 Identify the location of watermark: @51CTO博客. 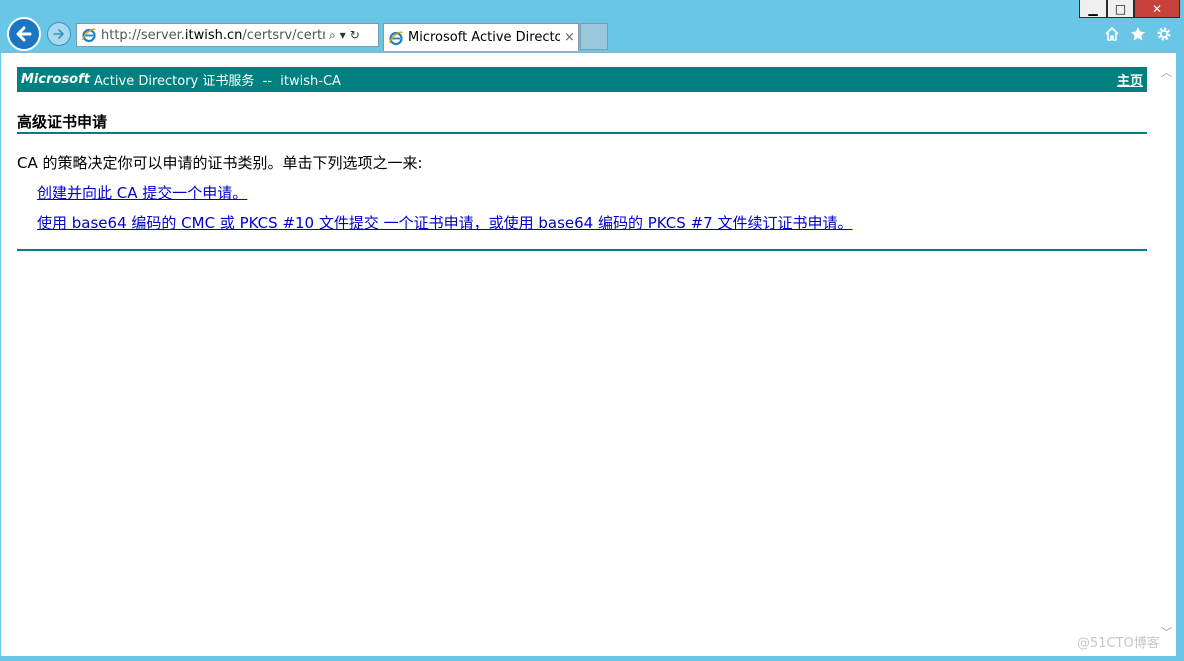
(1118, 643).